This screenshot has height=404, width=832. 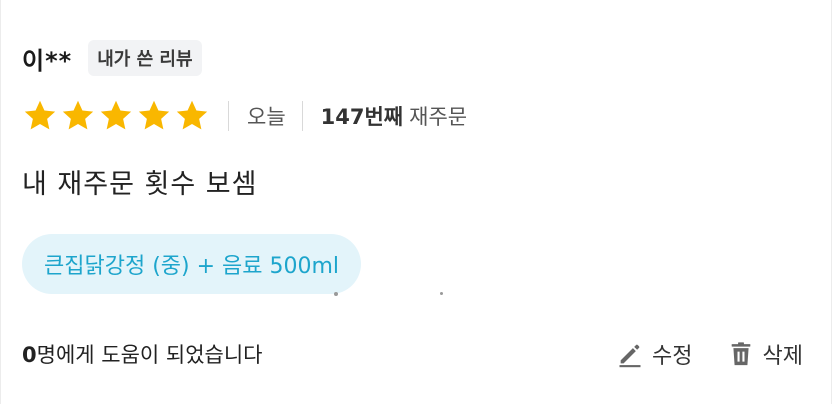 What do you see at coordinates (244, 116) in the screenshot?
I see `rating-row: 오늘 147번째 재주문` at bounding box center [244, 116].